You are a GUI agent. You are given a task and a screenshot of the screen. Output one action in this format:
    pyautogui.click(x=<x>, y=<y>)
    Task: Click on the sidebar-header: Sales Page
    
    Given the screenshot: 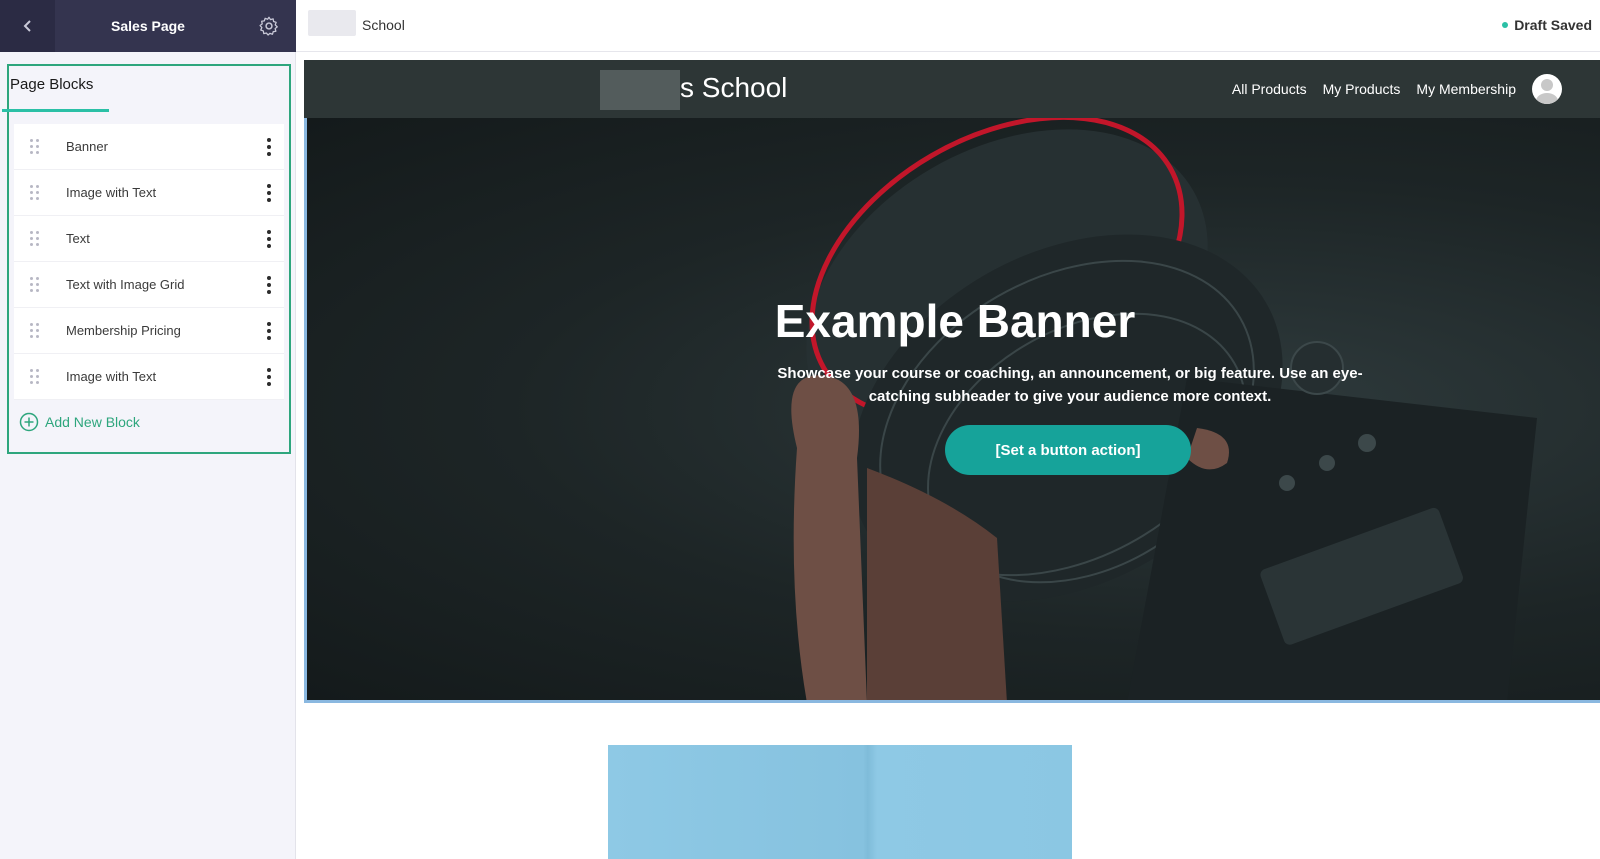 What is the action you would take?
    pyautogui.click(x=148, y=26)
    